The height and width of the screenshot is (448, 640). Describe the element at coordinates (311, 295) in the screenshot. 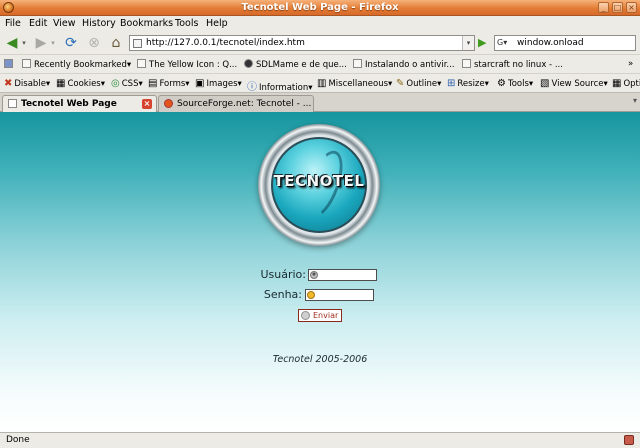

I see `key-icon` at that location.